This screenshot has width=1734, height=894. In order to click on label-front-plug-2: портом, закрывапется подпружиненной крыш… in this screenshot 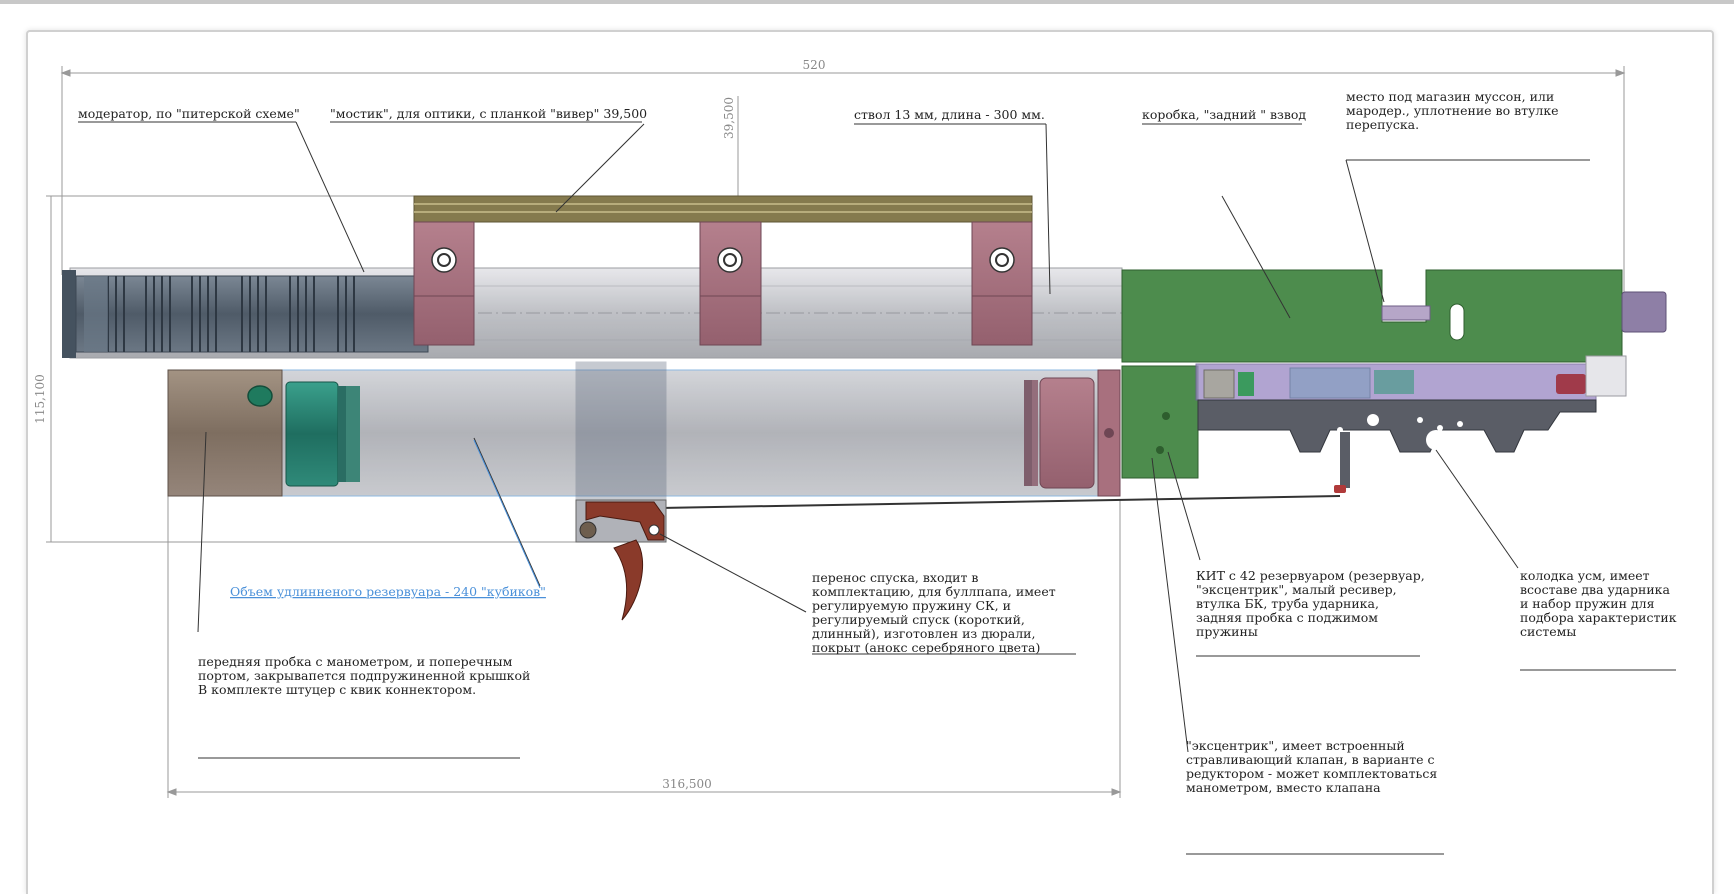, I will do `click(364, 675)`.